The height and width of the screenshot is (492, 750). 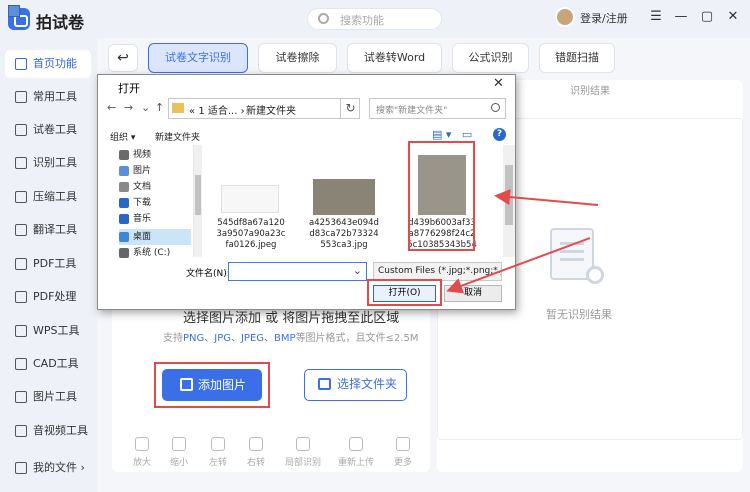 What do you see at coordinates (179, 452) in the screenshot?
I see `zoom-out-tool: 缩小` at bounding box center [179, 452].